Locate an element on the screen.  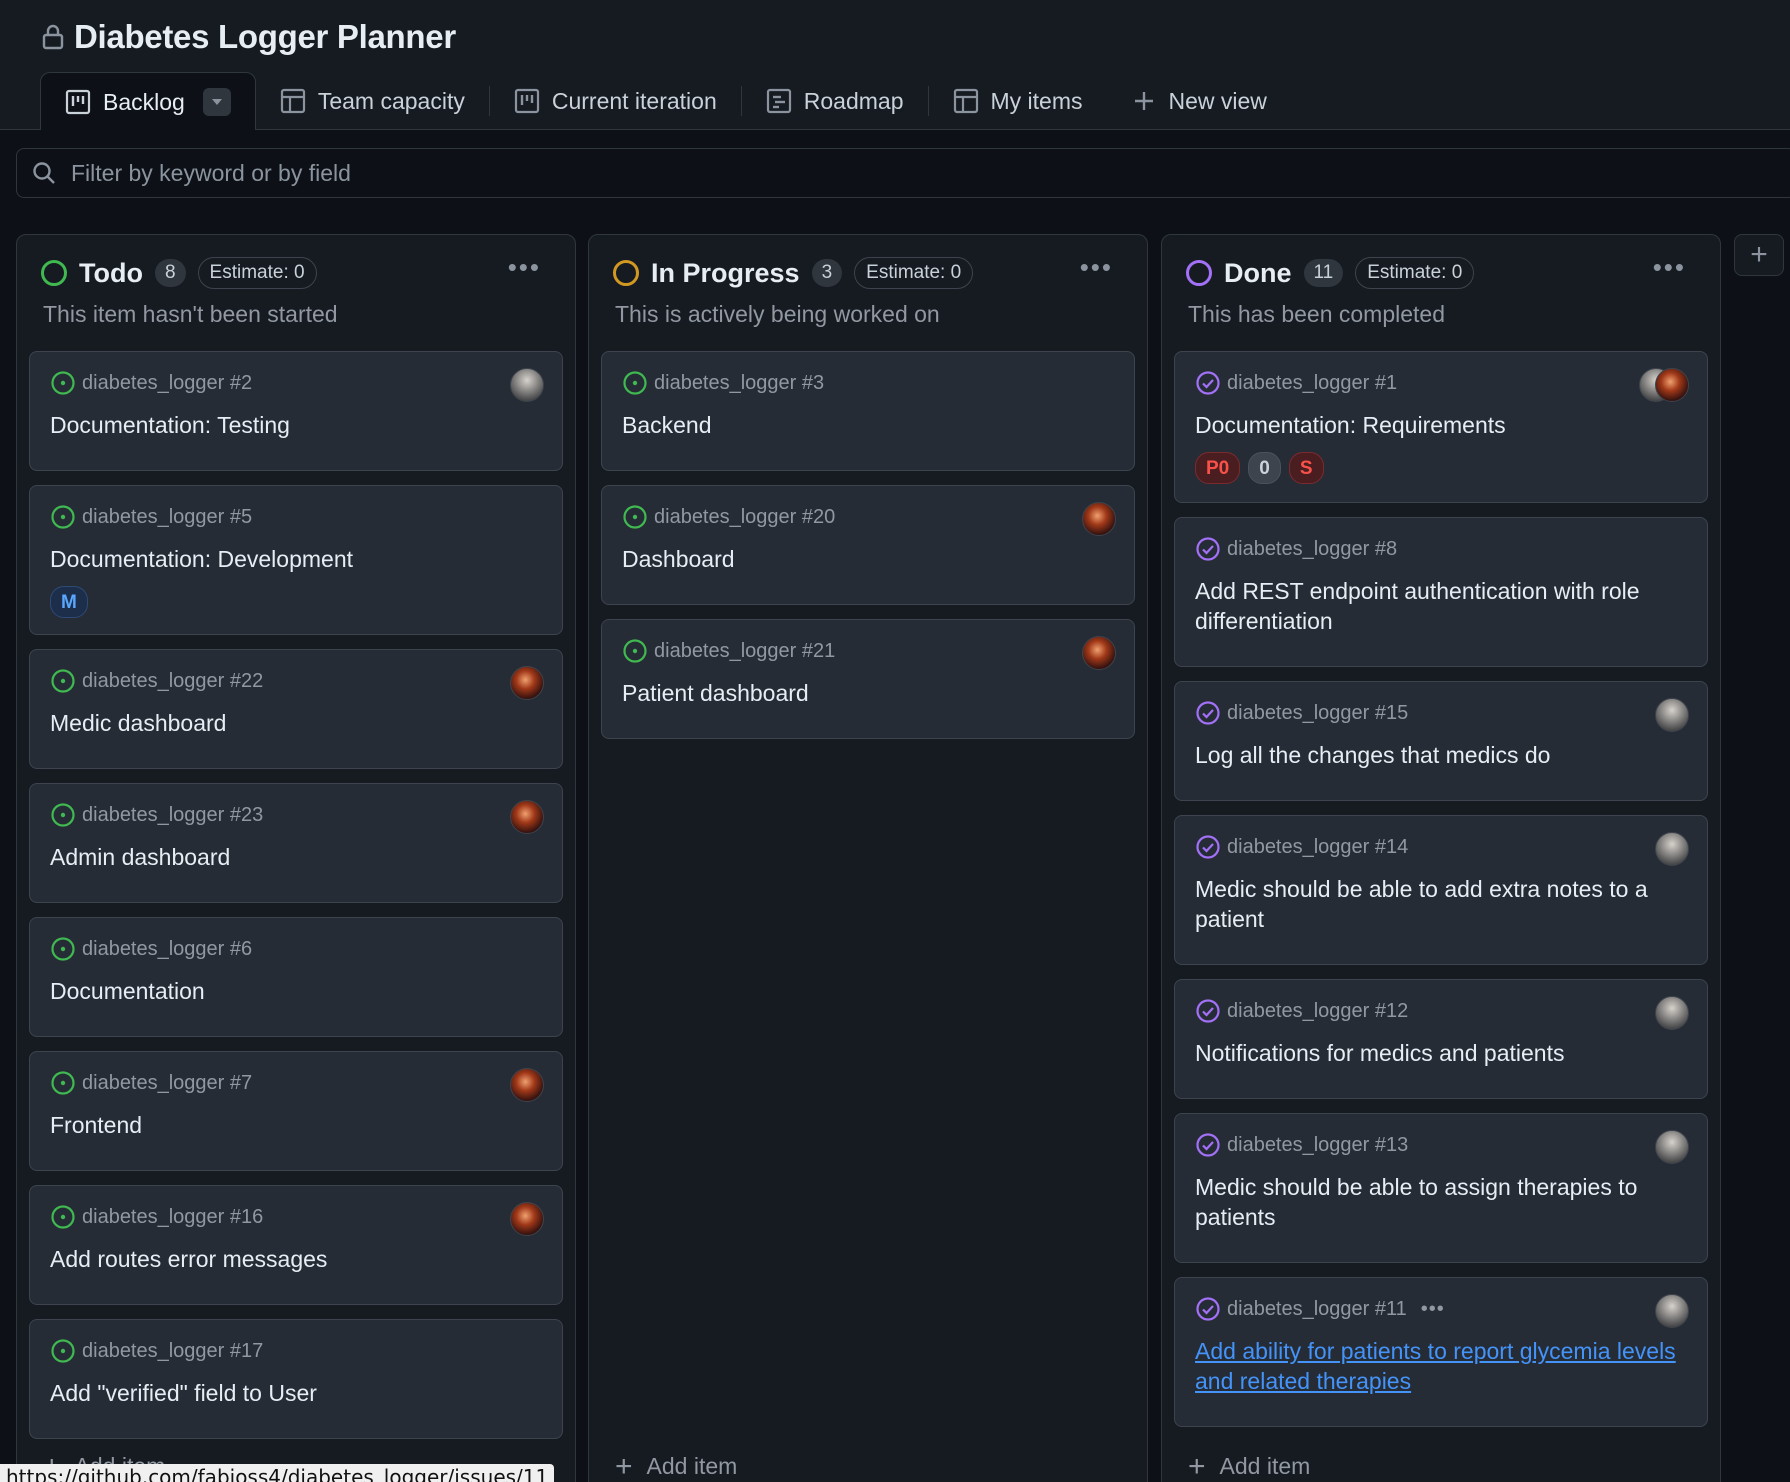
issue-title: Log all the changes that medics do is located at coordinates (1440, 755).